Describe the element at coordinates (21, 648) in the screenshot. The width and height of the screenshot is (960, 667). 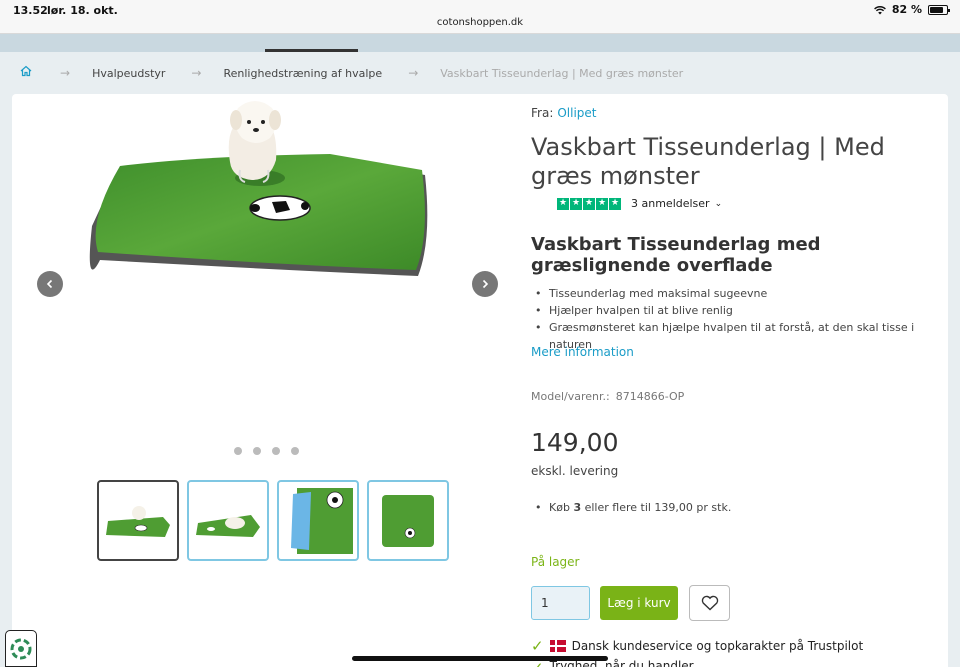
I see `chat-badge-icon` at that location.